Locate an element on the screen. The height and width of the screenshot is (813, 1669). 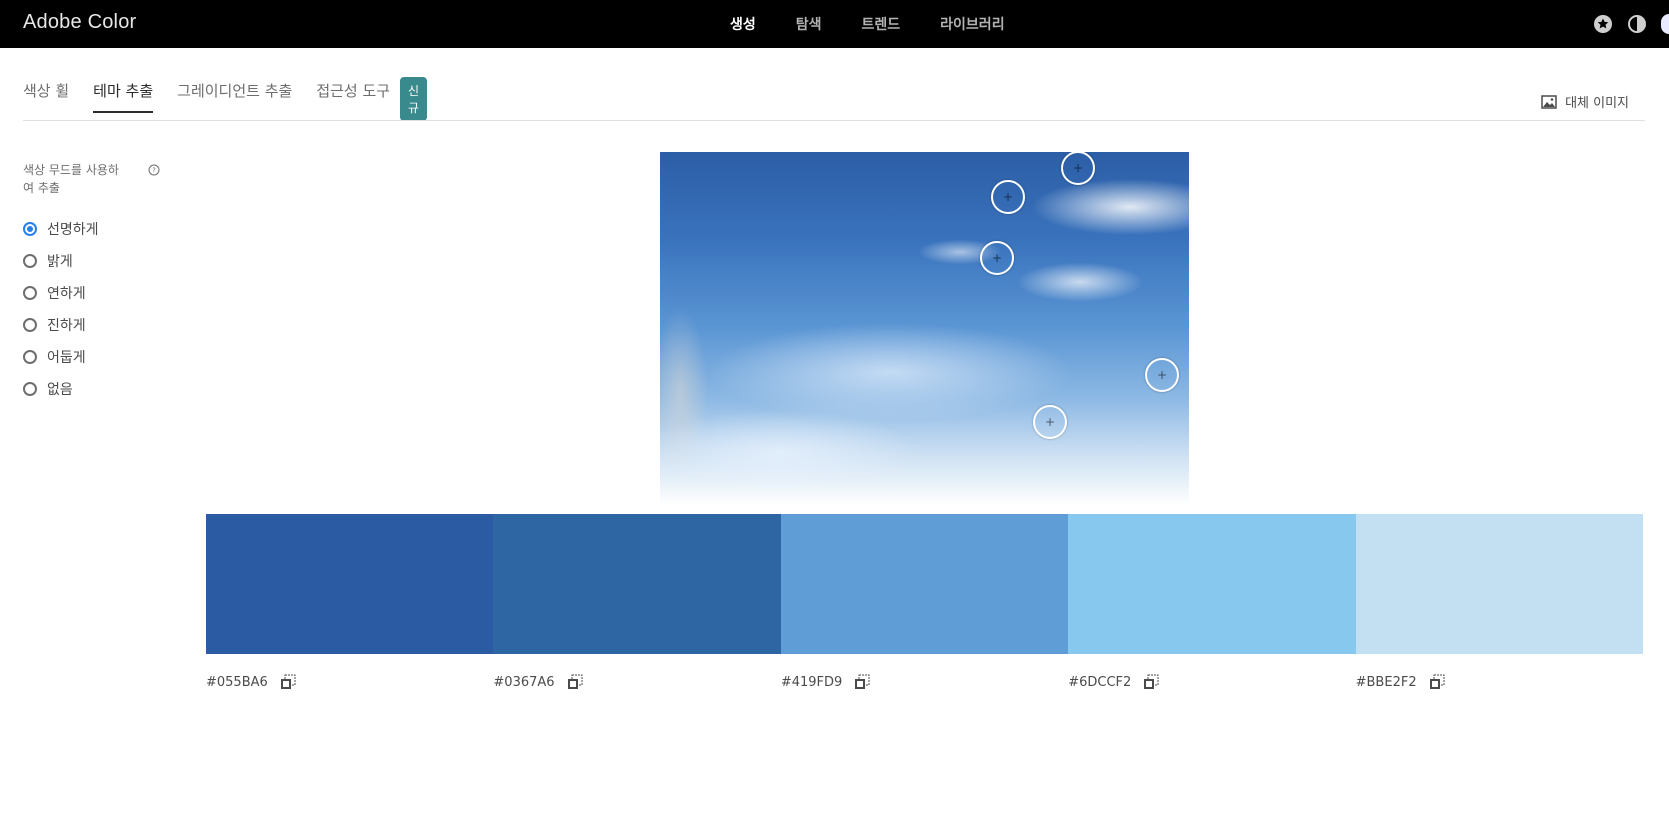
hex-value: #055BA6 is located at coordinates (237, 682).